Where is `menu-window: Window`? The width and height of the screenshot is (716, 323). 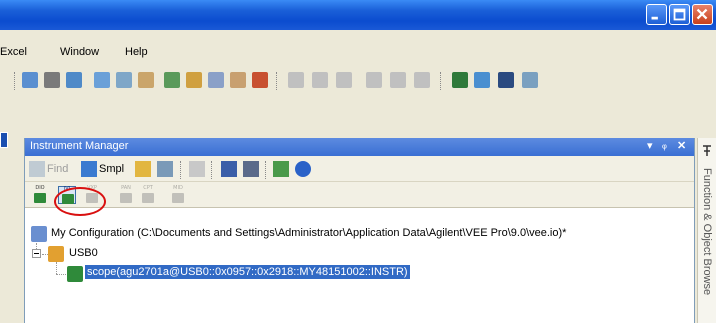 menu-window: Window is located at coordinates (79, 52).